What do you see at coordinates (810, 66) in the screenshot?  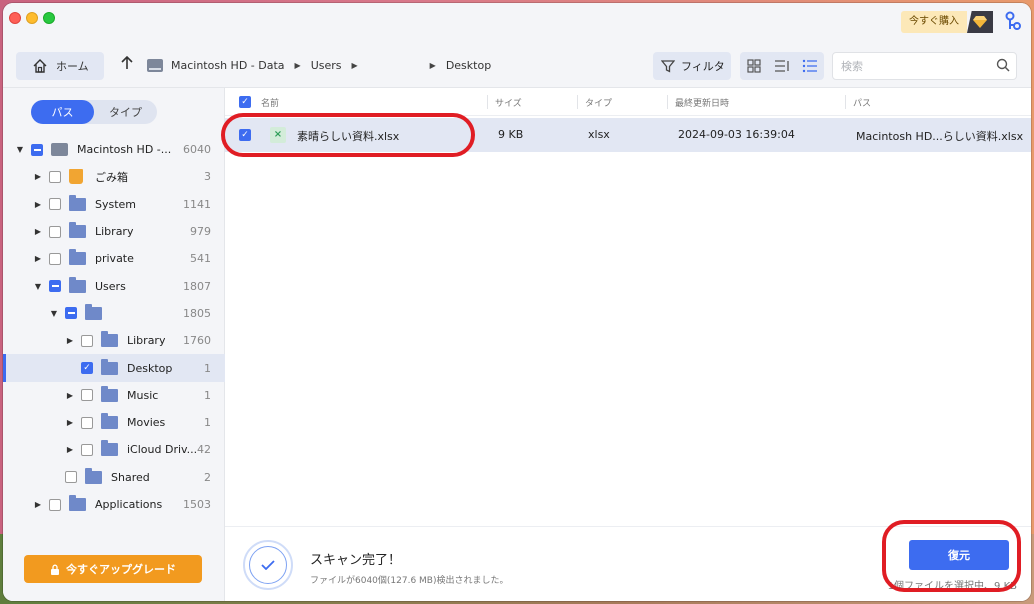 I see `list-view-icon` at bounding box center [810, 66].